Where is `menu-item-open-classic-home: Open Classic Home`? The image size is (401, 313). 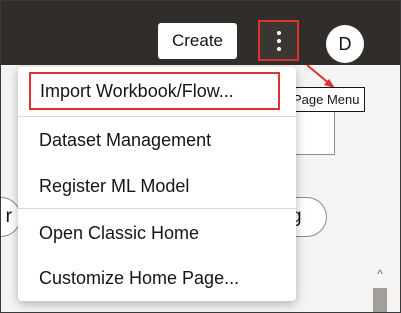 menu-item-open-classic-home: Open Classic Home is located at coordinates (157, 233).